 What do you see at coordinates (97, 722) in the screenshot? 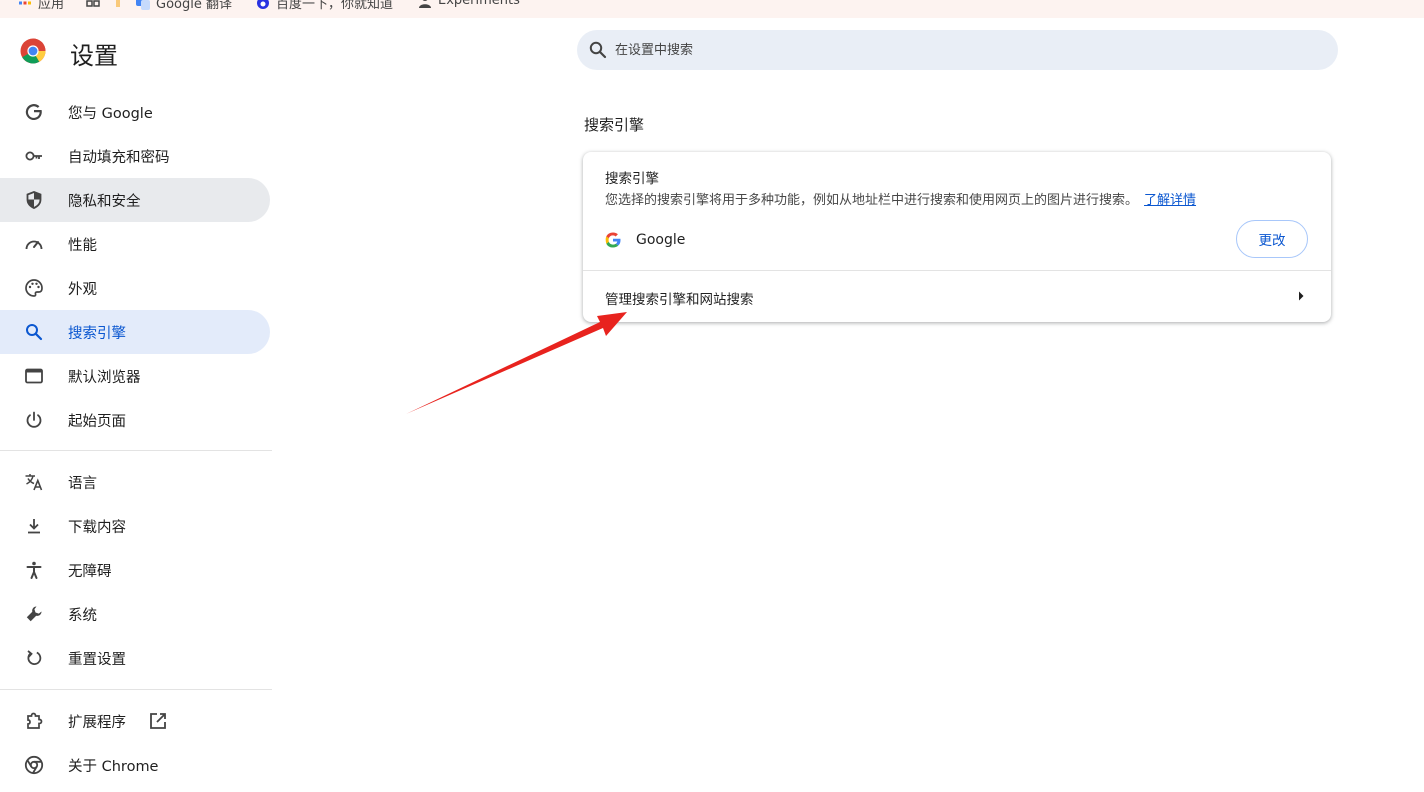
I see `sidebar-item-label: 扩展程序` at bounding box center [97, 722].